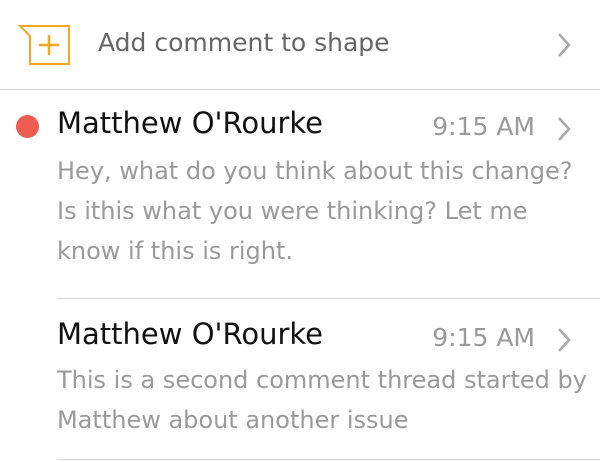 Image resolution: width=600 pixels, height=462 pixels. I want to click on add-comment-label: Add comment to shape, so click(244, 42).